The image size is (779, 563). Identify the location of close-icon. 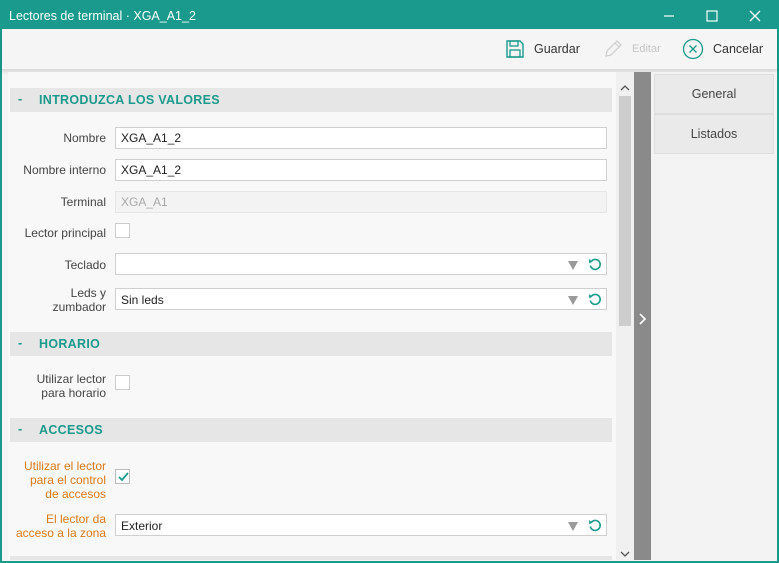
(755, 15).